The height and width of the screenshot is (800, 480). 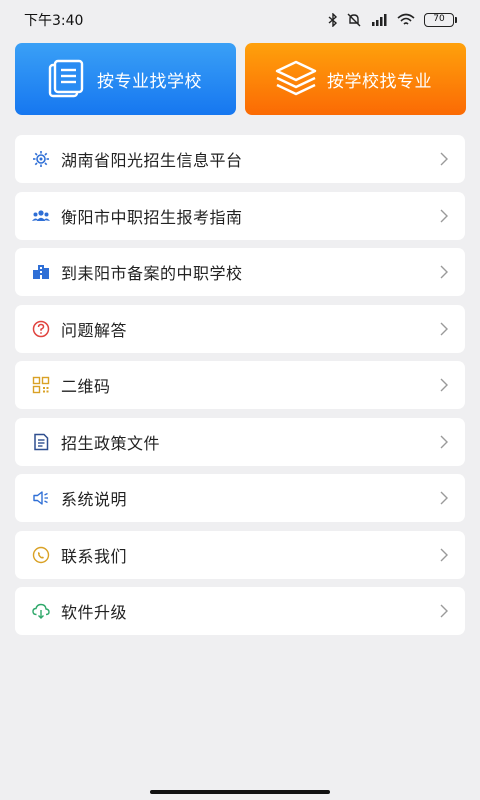 What do you see at coordinates (41, 215) in the screenshot?
I see `people-icon` at bounding box center [41, 215].